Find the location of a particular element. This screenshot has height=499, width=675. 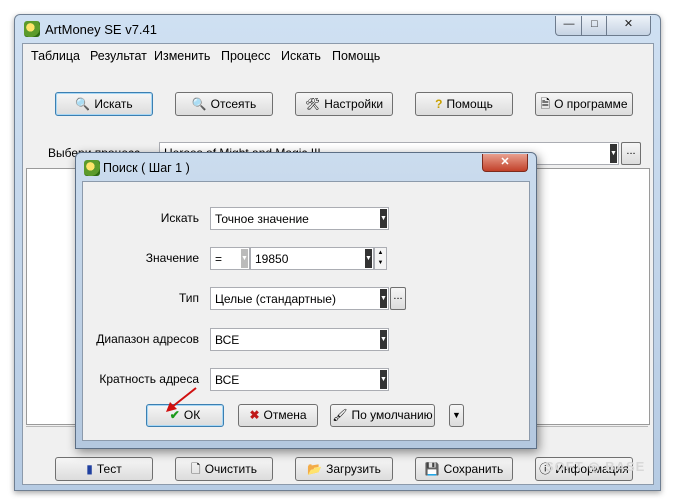

save-button: 💾 Сохранить is located at coordinates (464, 469).